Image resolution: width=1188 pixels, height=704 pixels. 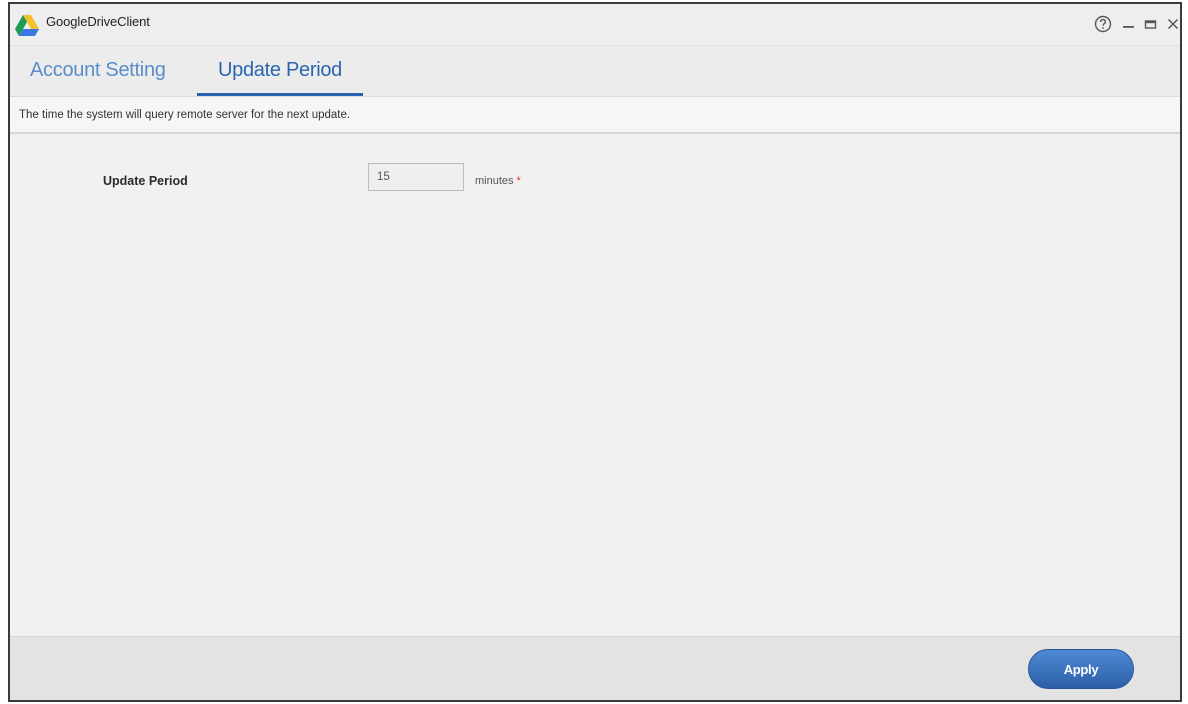 I want to click on help-button, so click(x=1103, y=24).